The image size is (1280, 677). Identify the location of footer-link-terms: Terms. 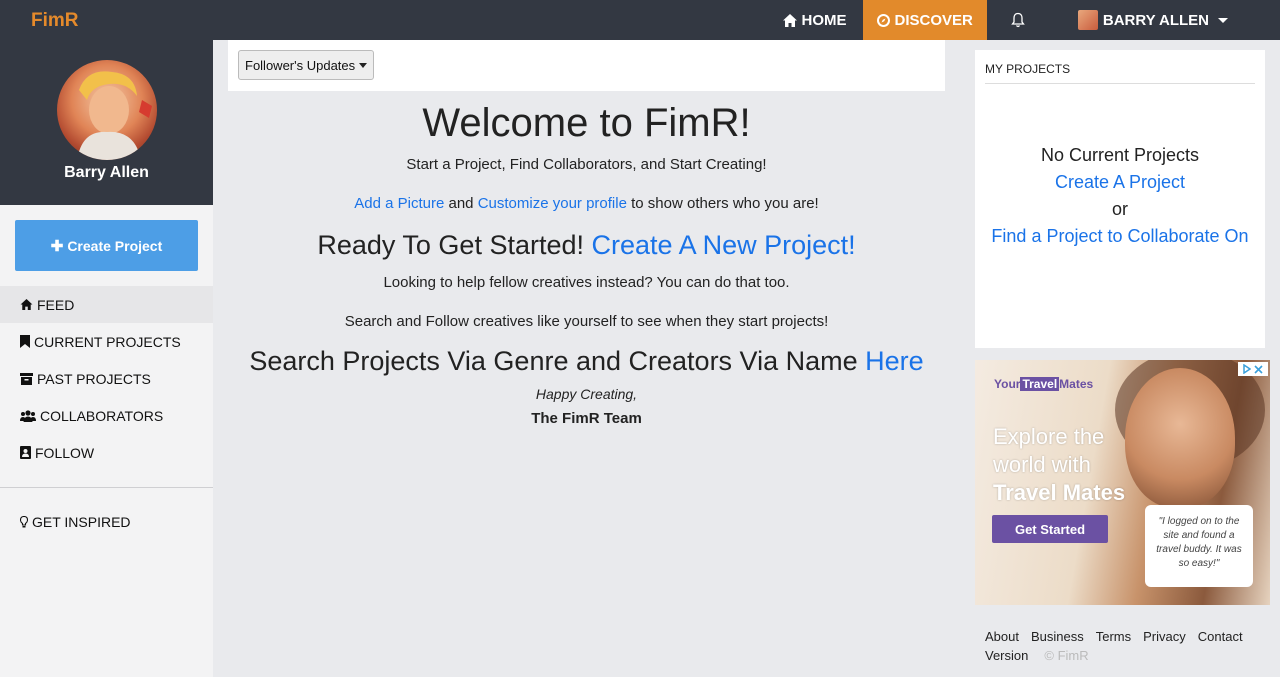
(1113, 636).